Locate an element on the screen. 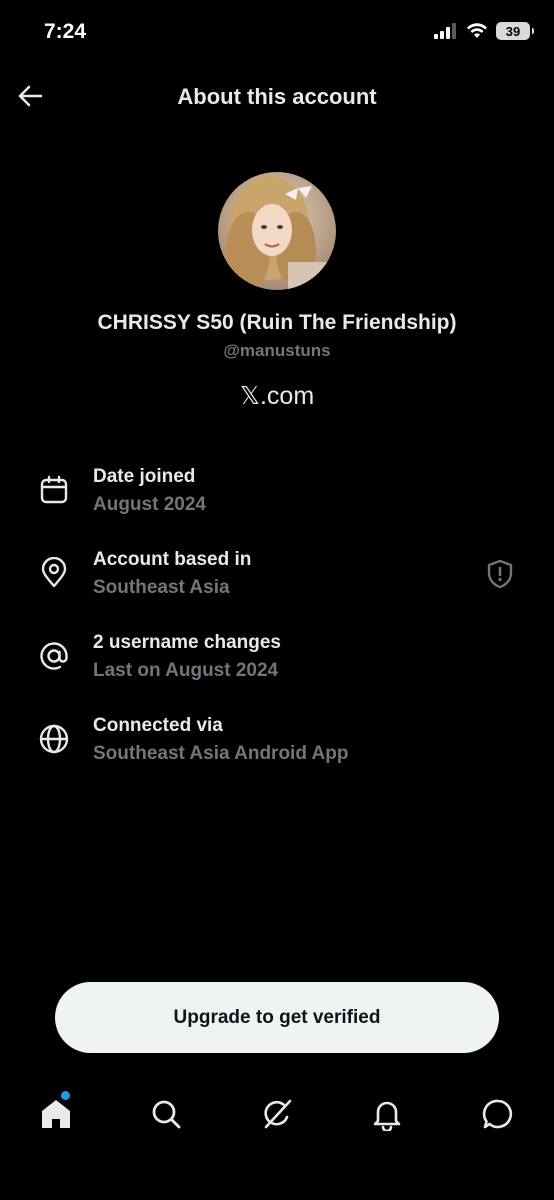 The height and width of the screenshot is (1200, 554). shield-icon is located at coordinates (500, 574).